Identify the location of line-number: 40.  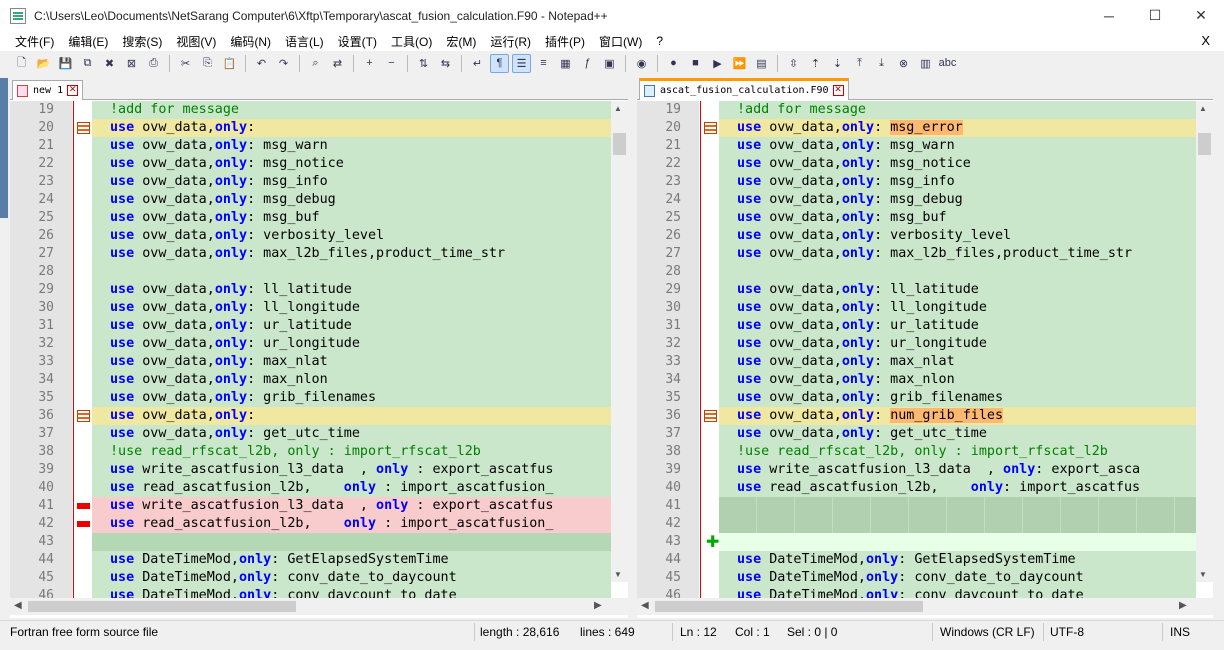
(46, 487).